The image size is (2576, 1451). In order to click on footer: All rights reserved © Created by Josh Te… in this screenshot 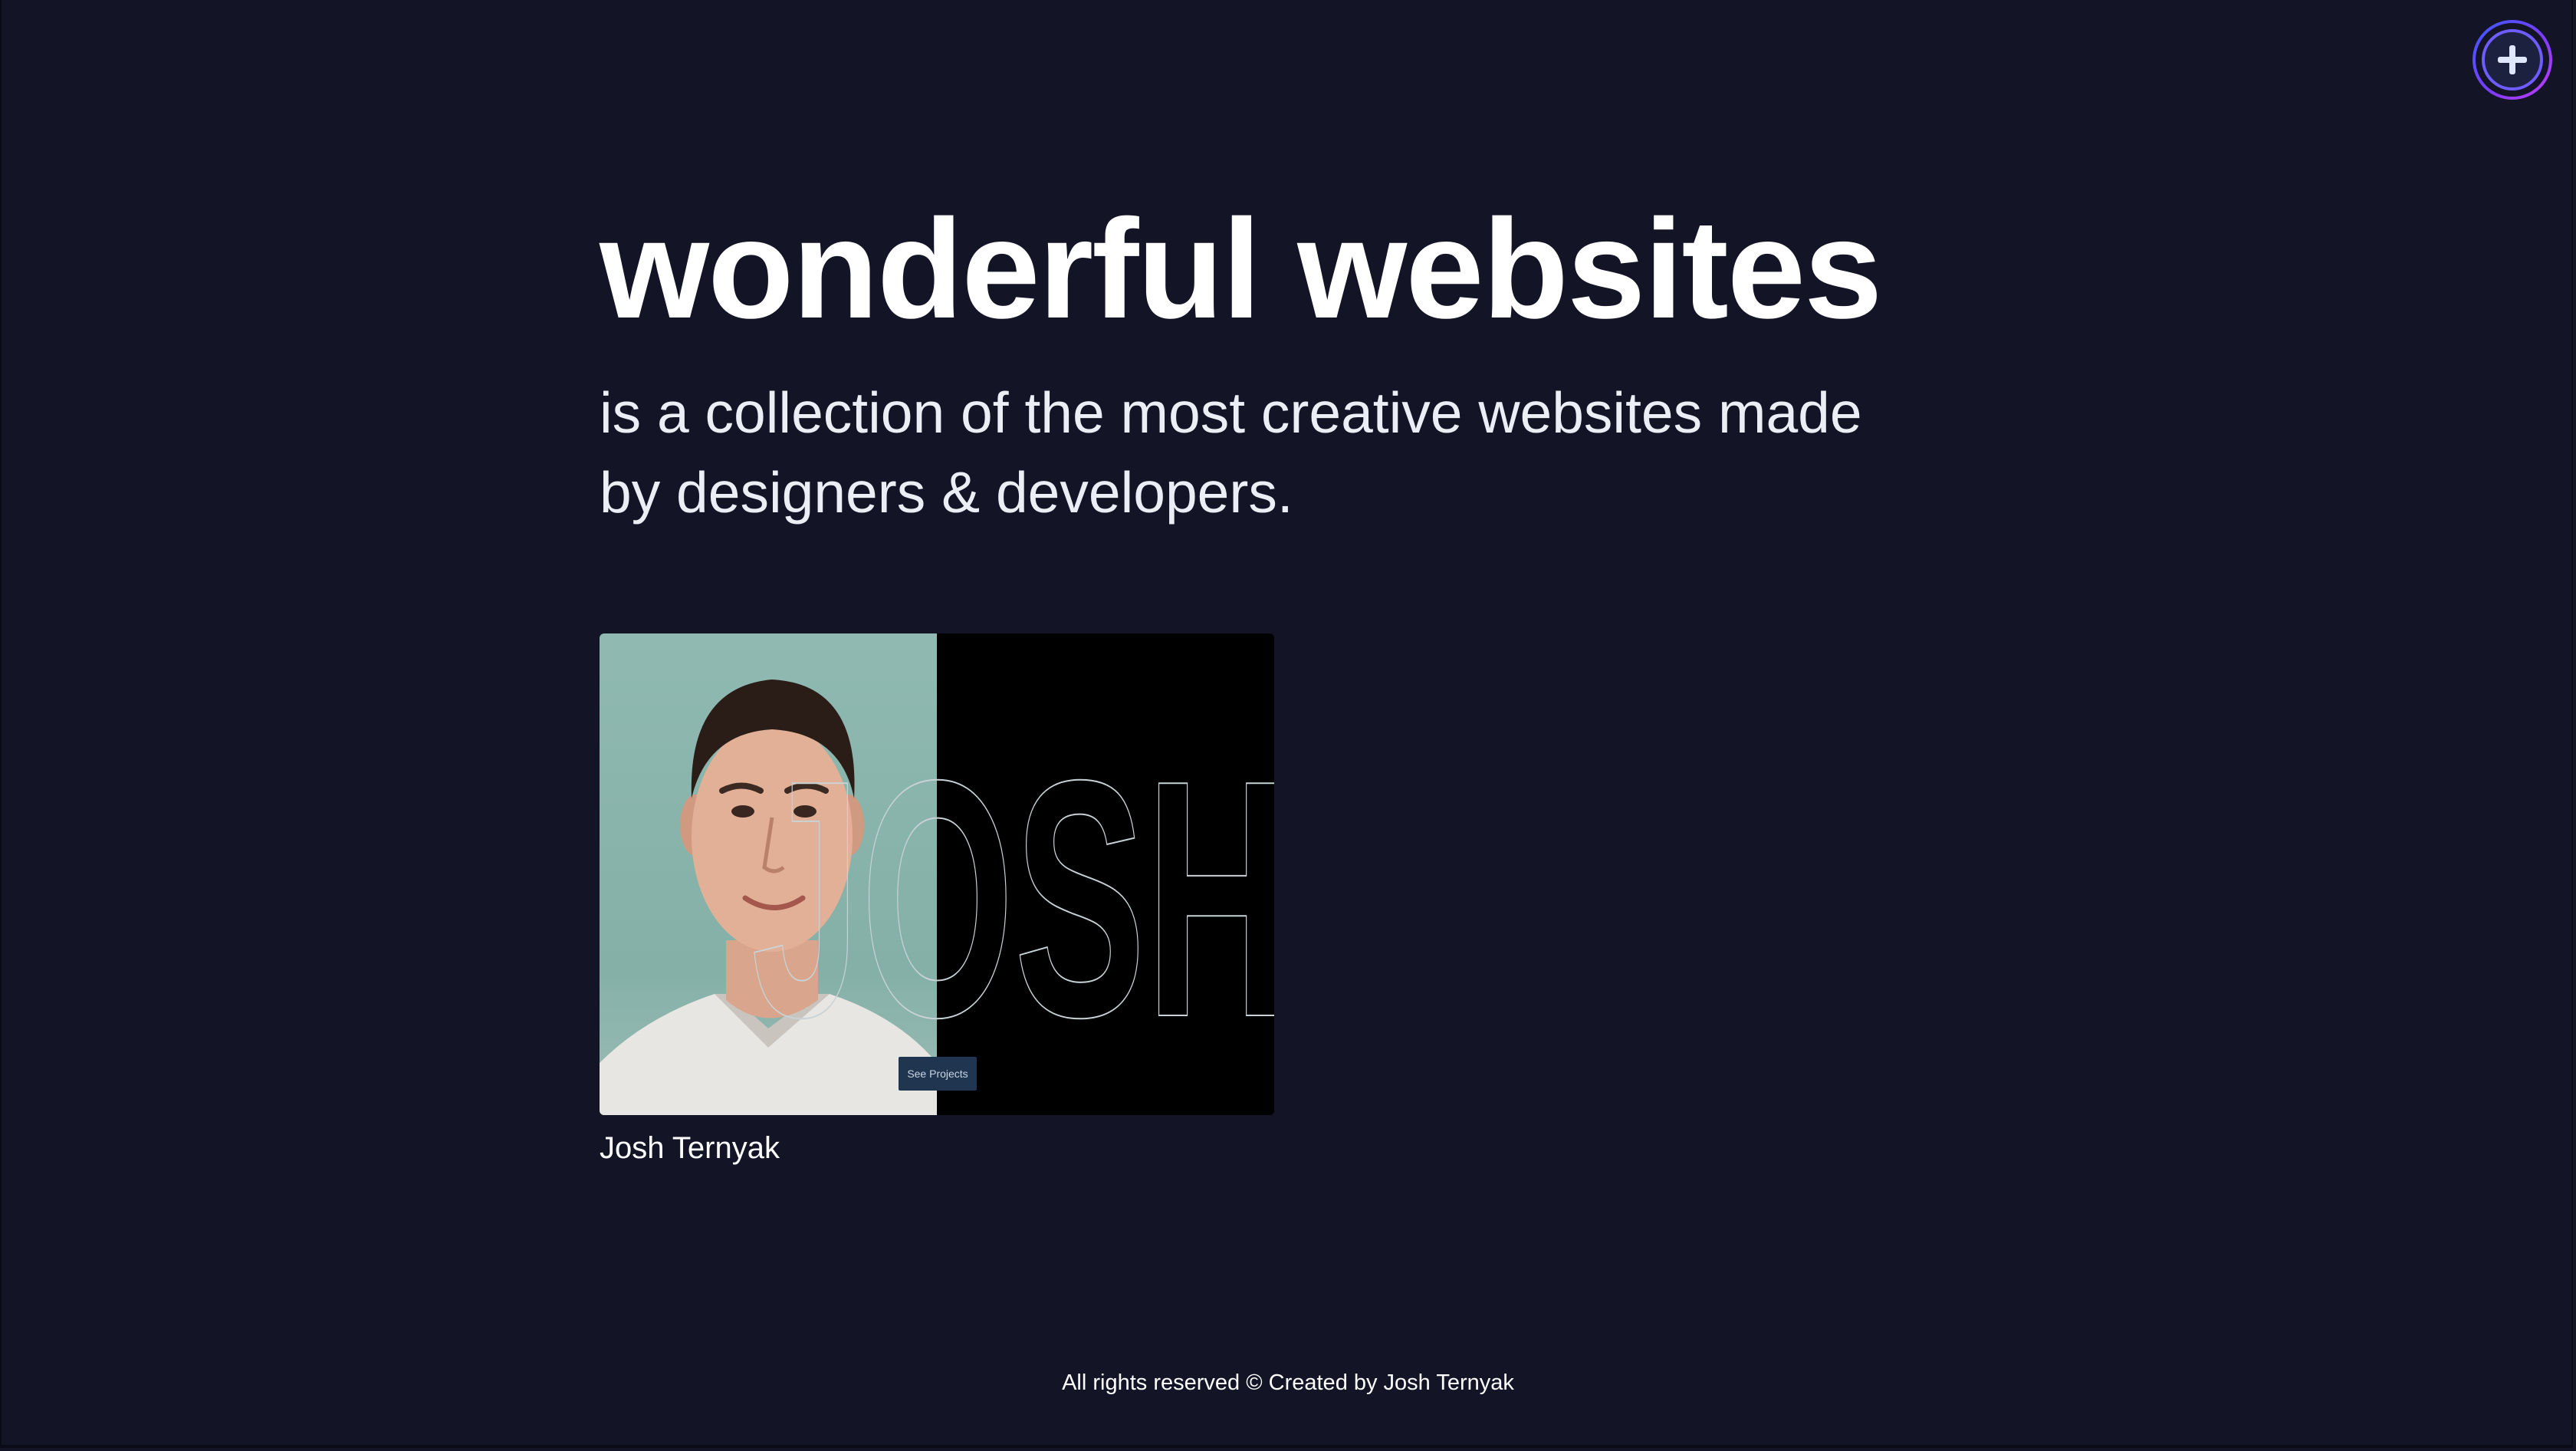, I will do `click(1288, 1382)`.